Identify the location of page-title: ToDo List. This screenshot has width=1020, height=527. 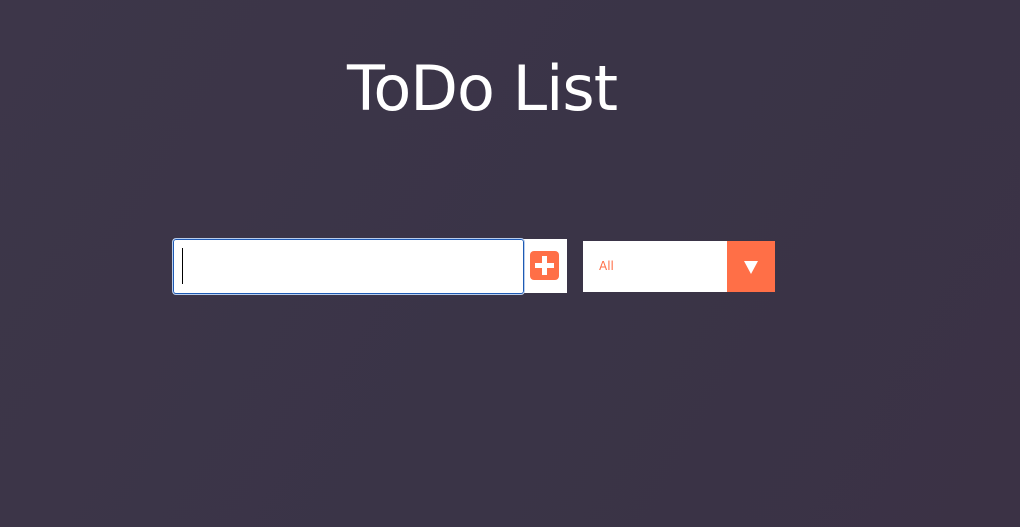
(482, 88).